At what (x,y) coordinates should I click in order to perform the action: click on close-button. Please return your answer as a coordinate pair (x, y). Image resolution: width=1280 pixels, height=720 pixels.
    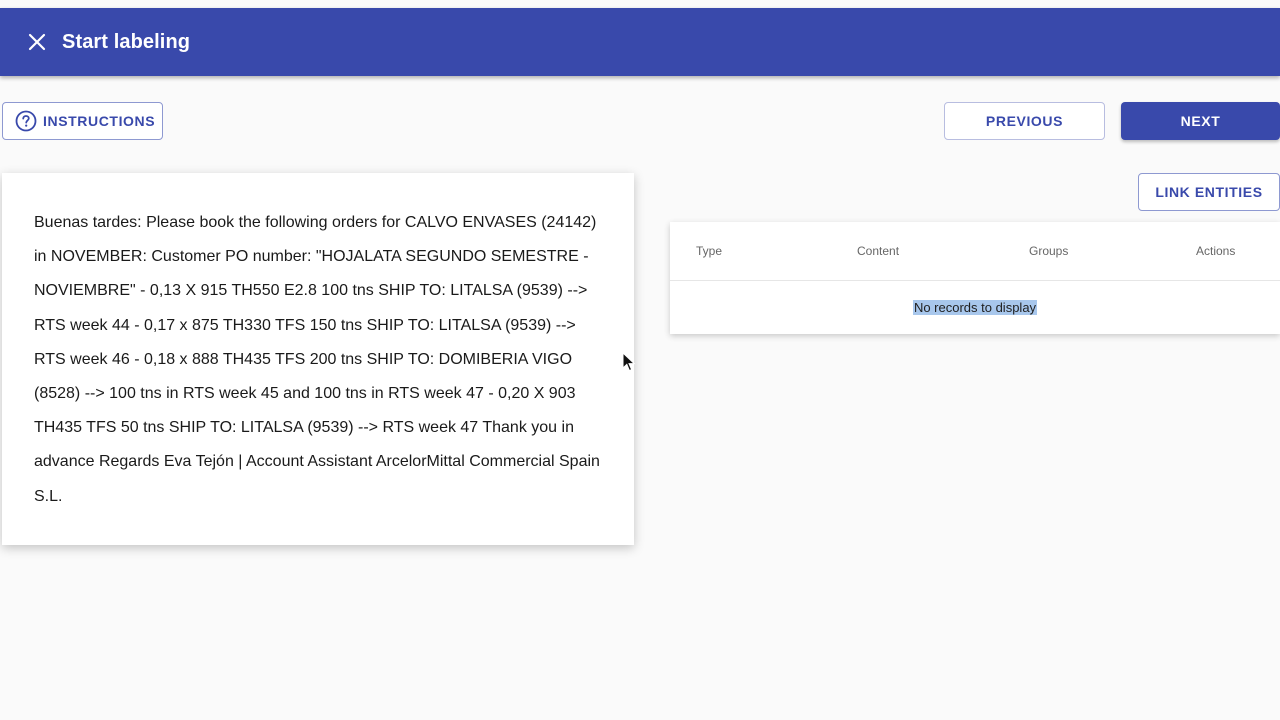
    Looking at the image, I should click on (37, 42).